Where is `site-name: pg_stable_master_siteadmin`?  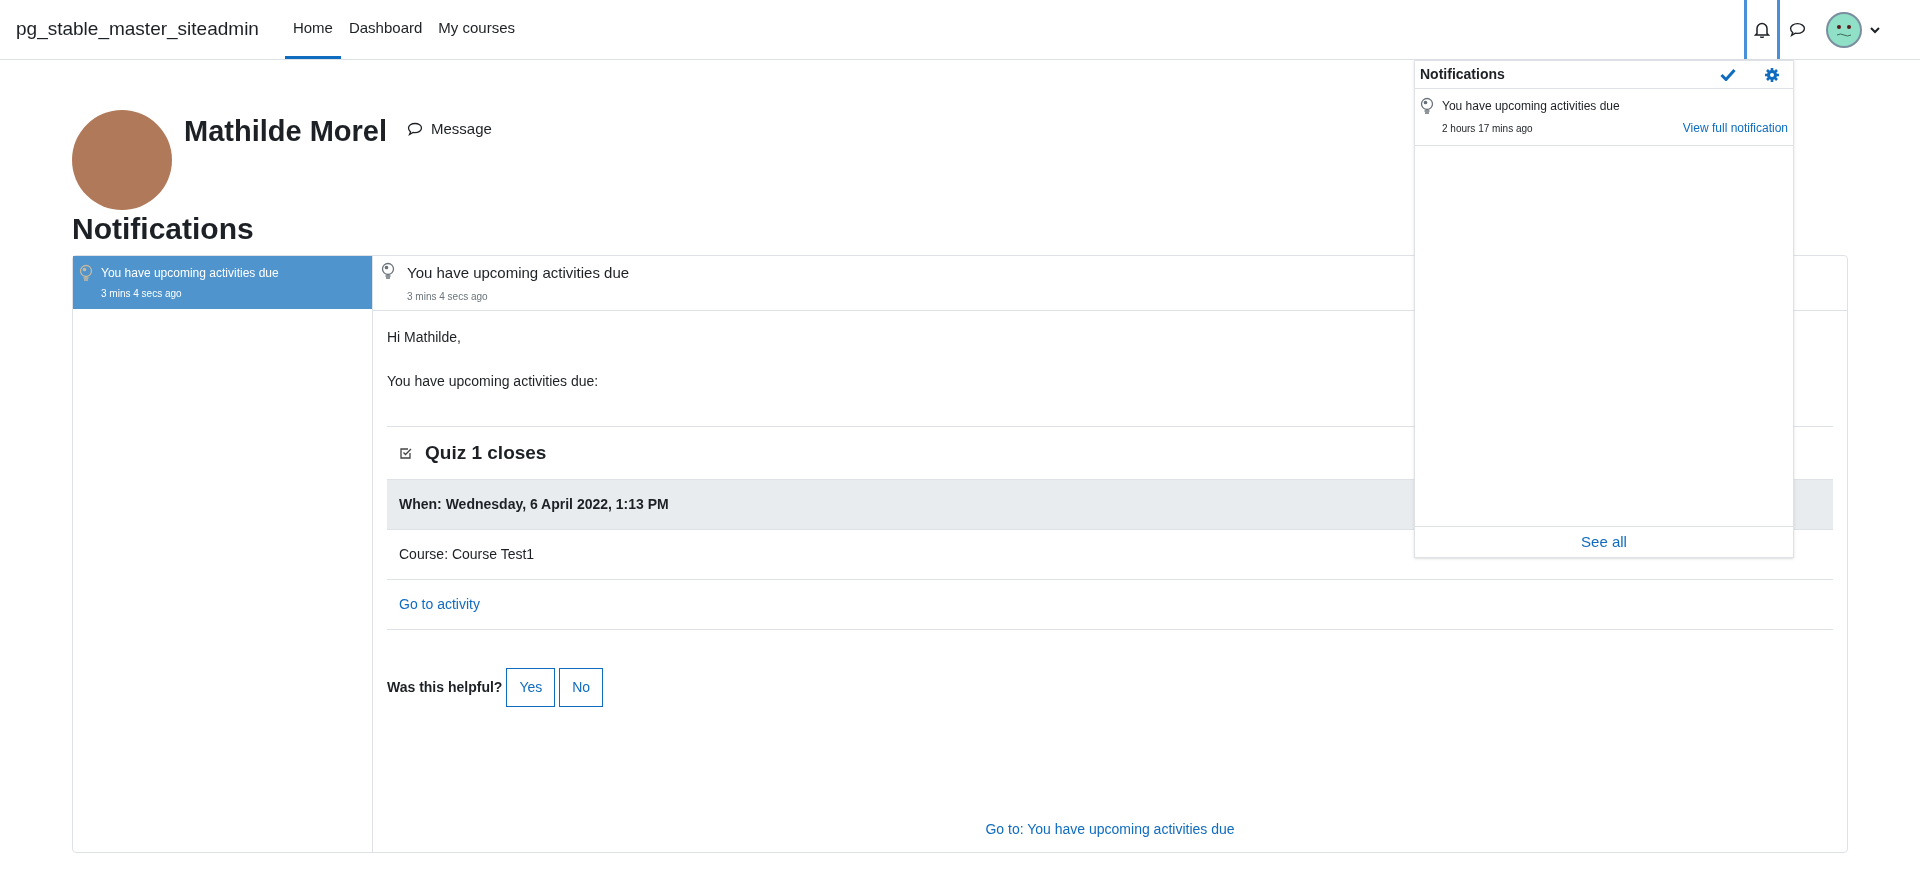 site-name: pg_stable_master_siteadmin is located at coordinates (137, 29).